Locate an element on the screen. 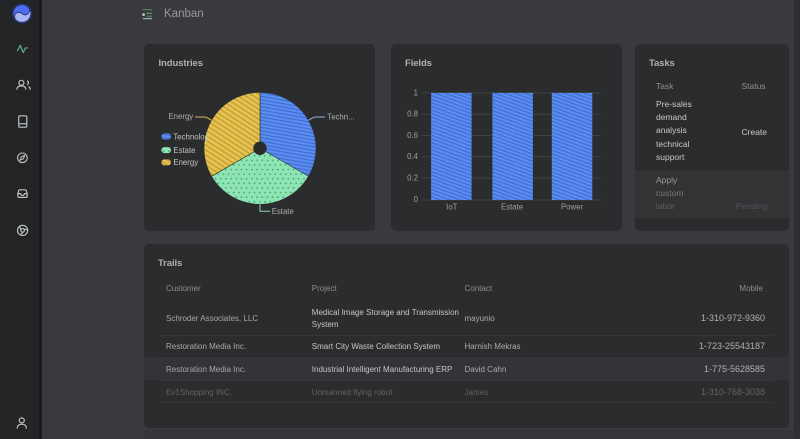  svg-text: 1 is located at coordinates (416, 92).